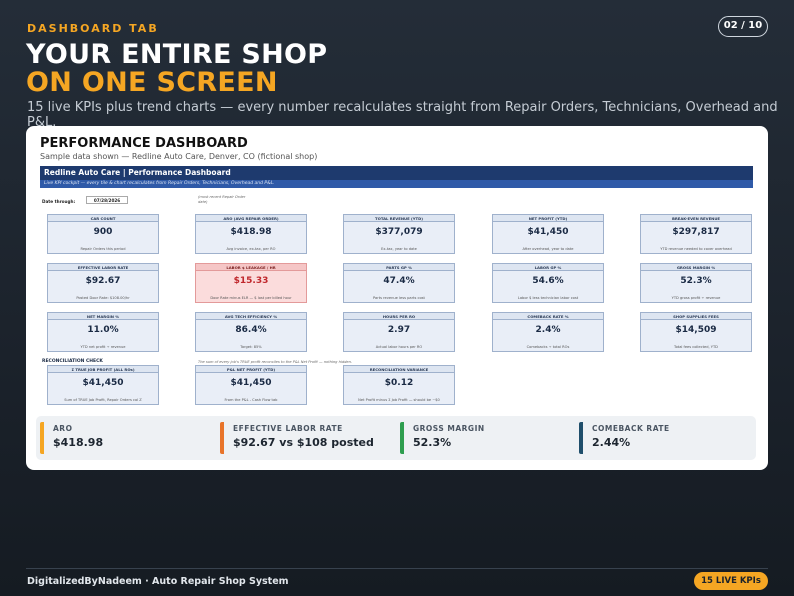  I want to click on kpi-value: 86.4%, so click(251, 330).